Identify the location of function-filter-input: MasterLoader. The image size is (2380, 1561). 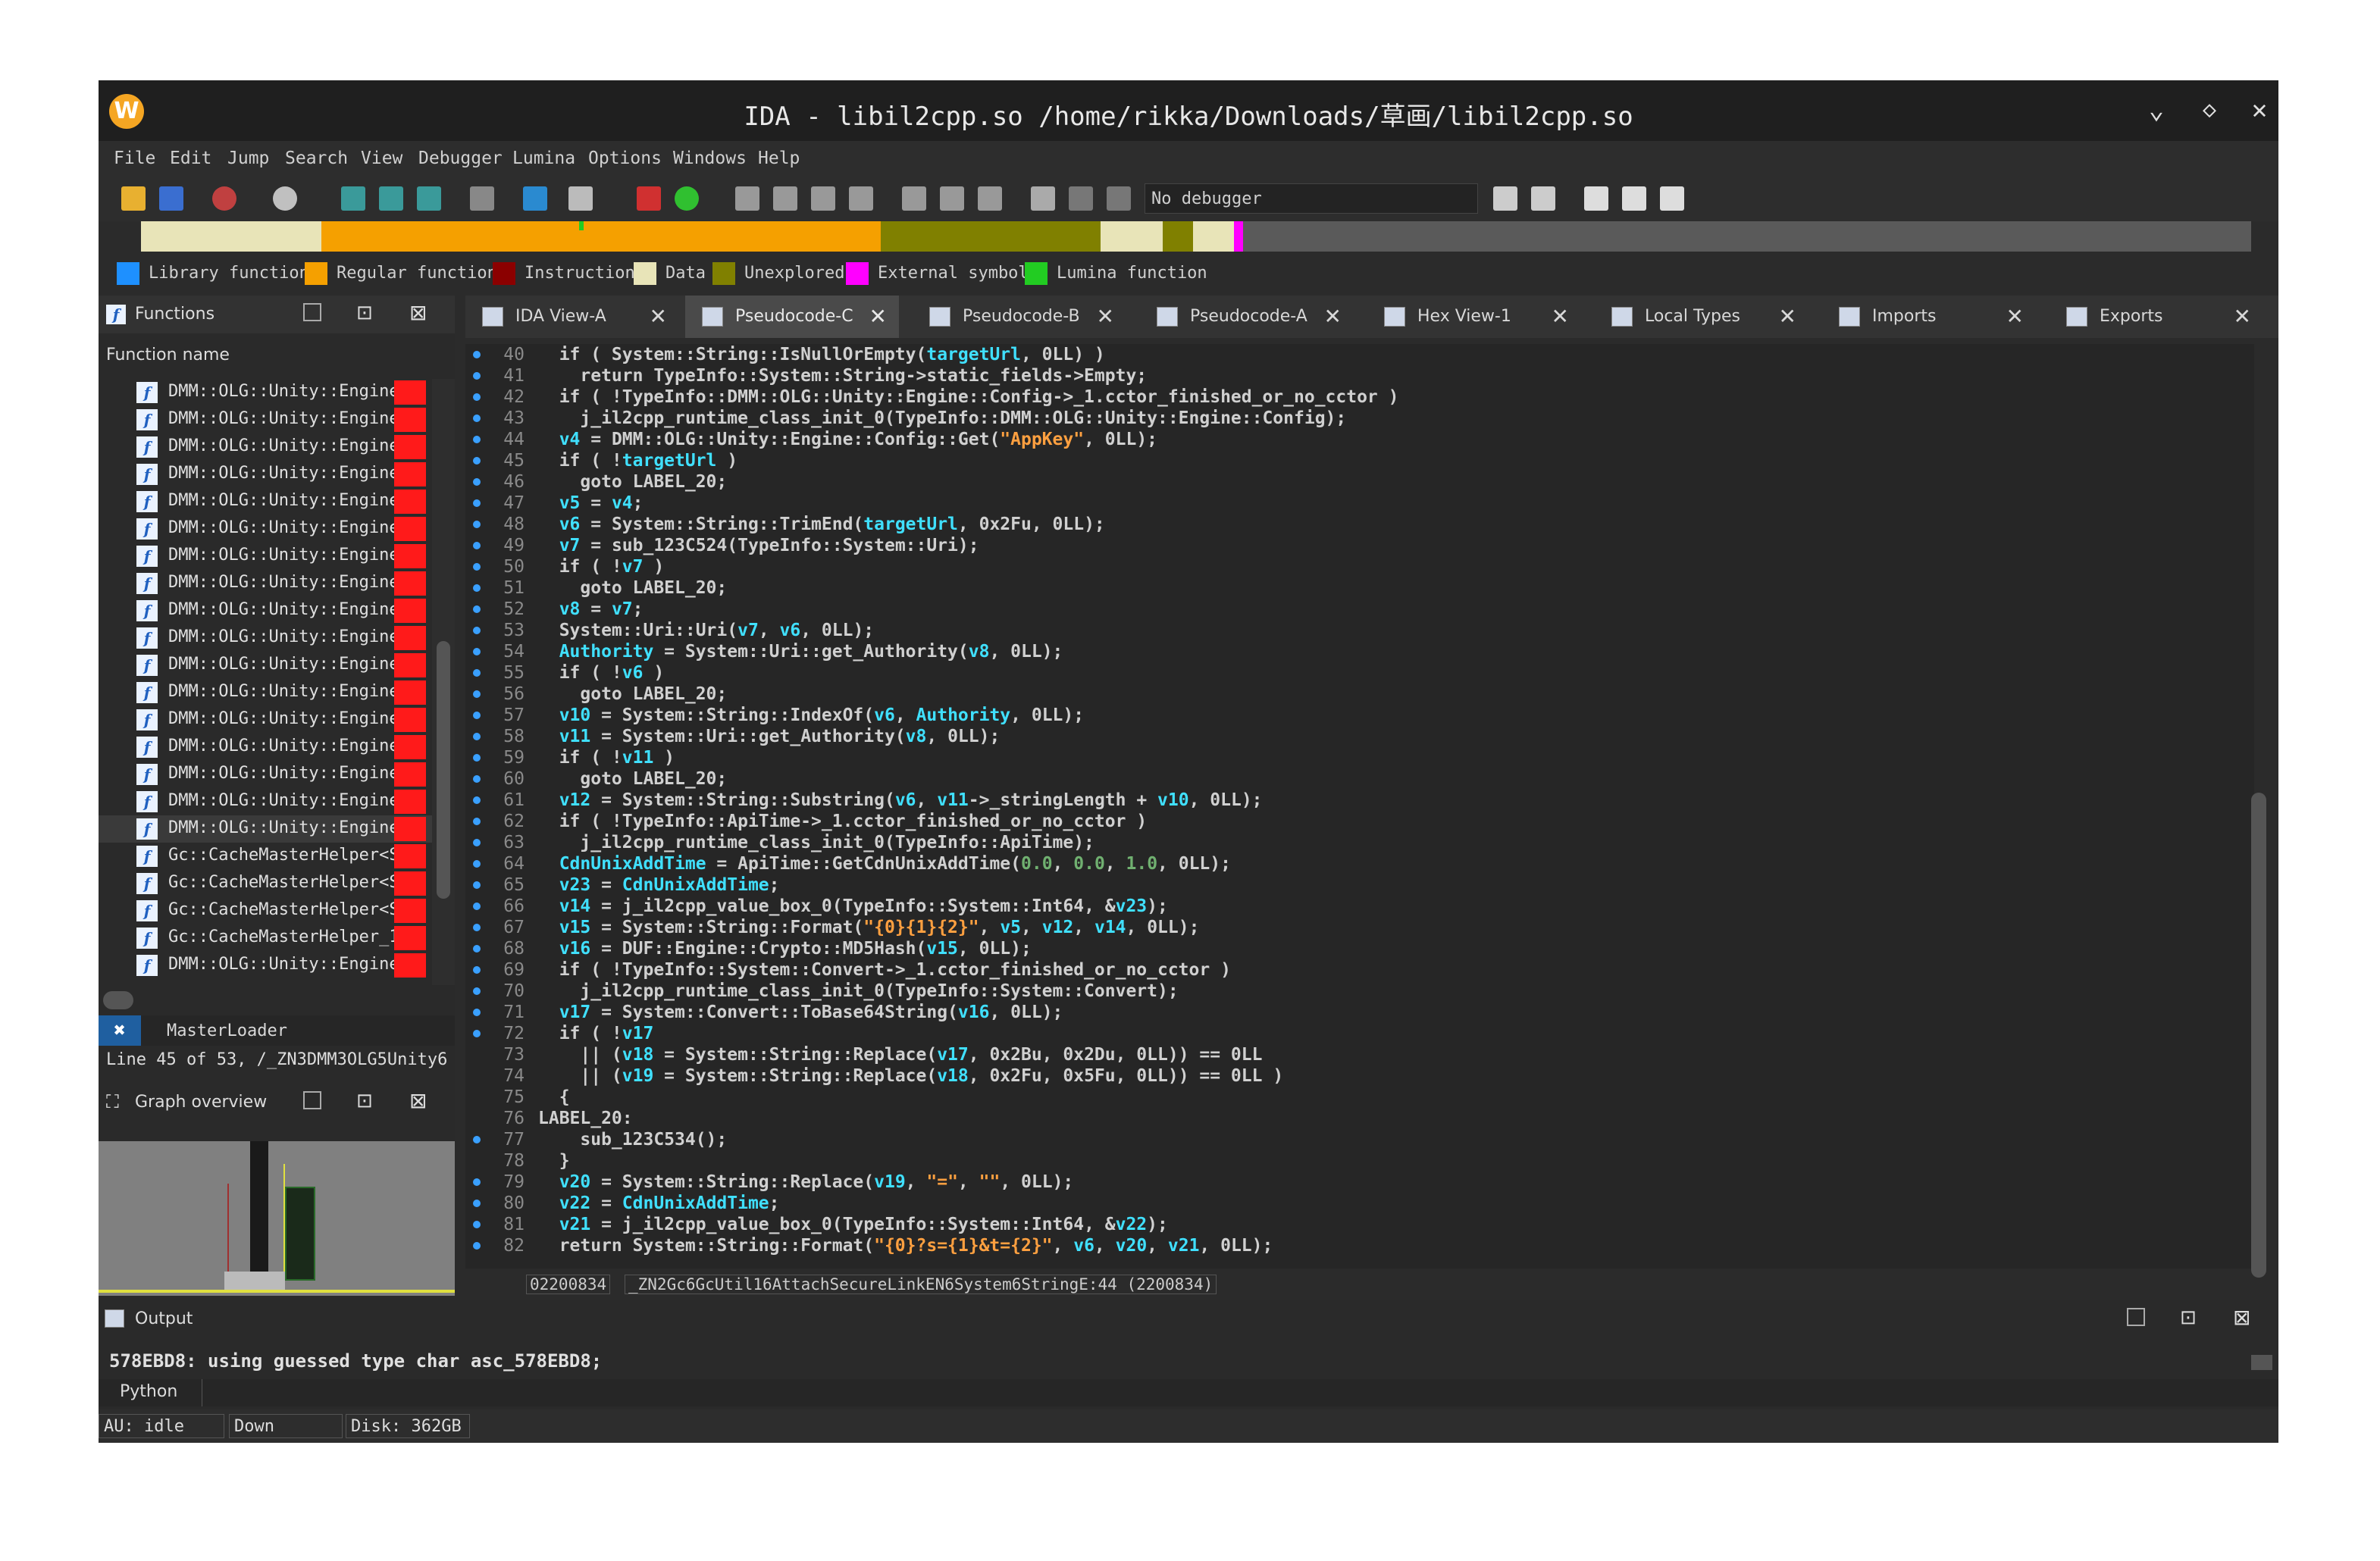
(227, 1030).